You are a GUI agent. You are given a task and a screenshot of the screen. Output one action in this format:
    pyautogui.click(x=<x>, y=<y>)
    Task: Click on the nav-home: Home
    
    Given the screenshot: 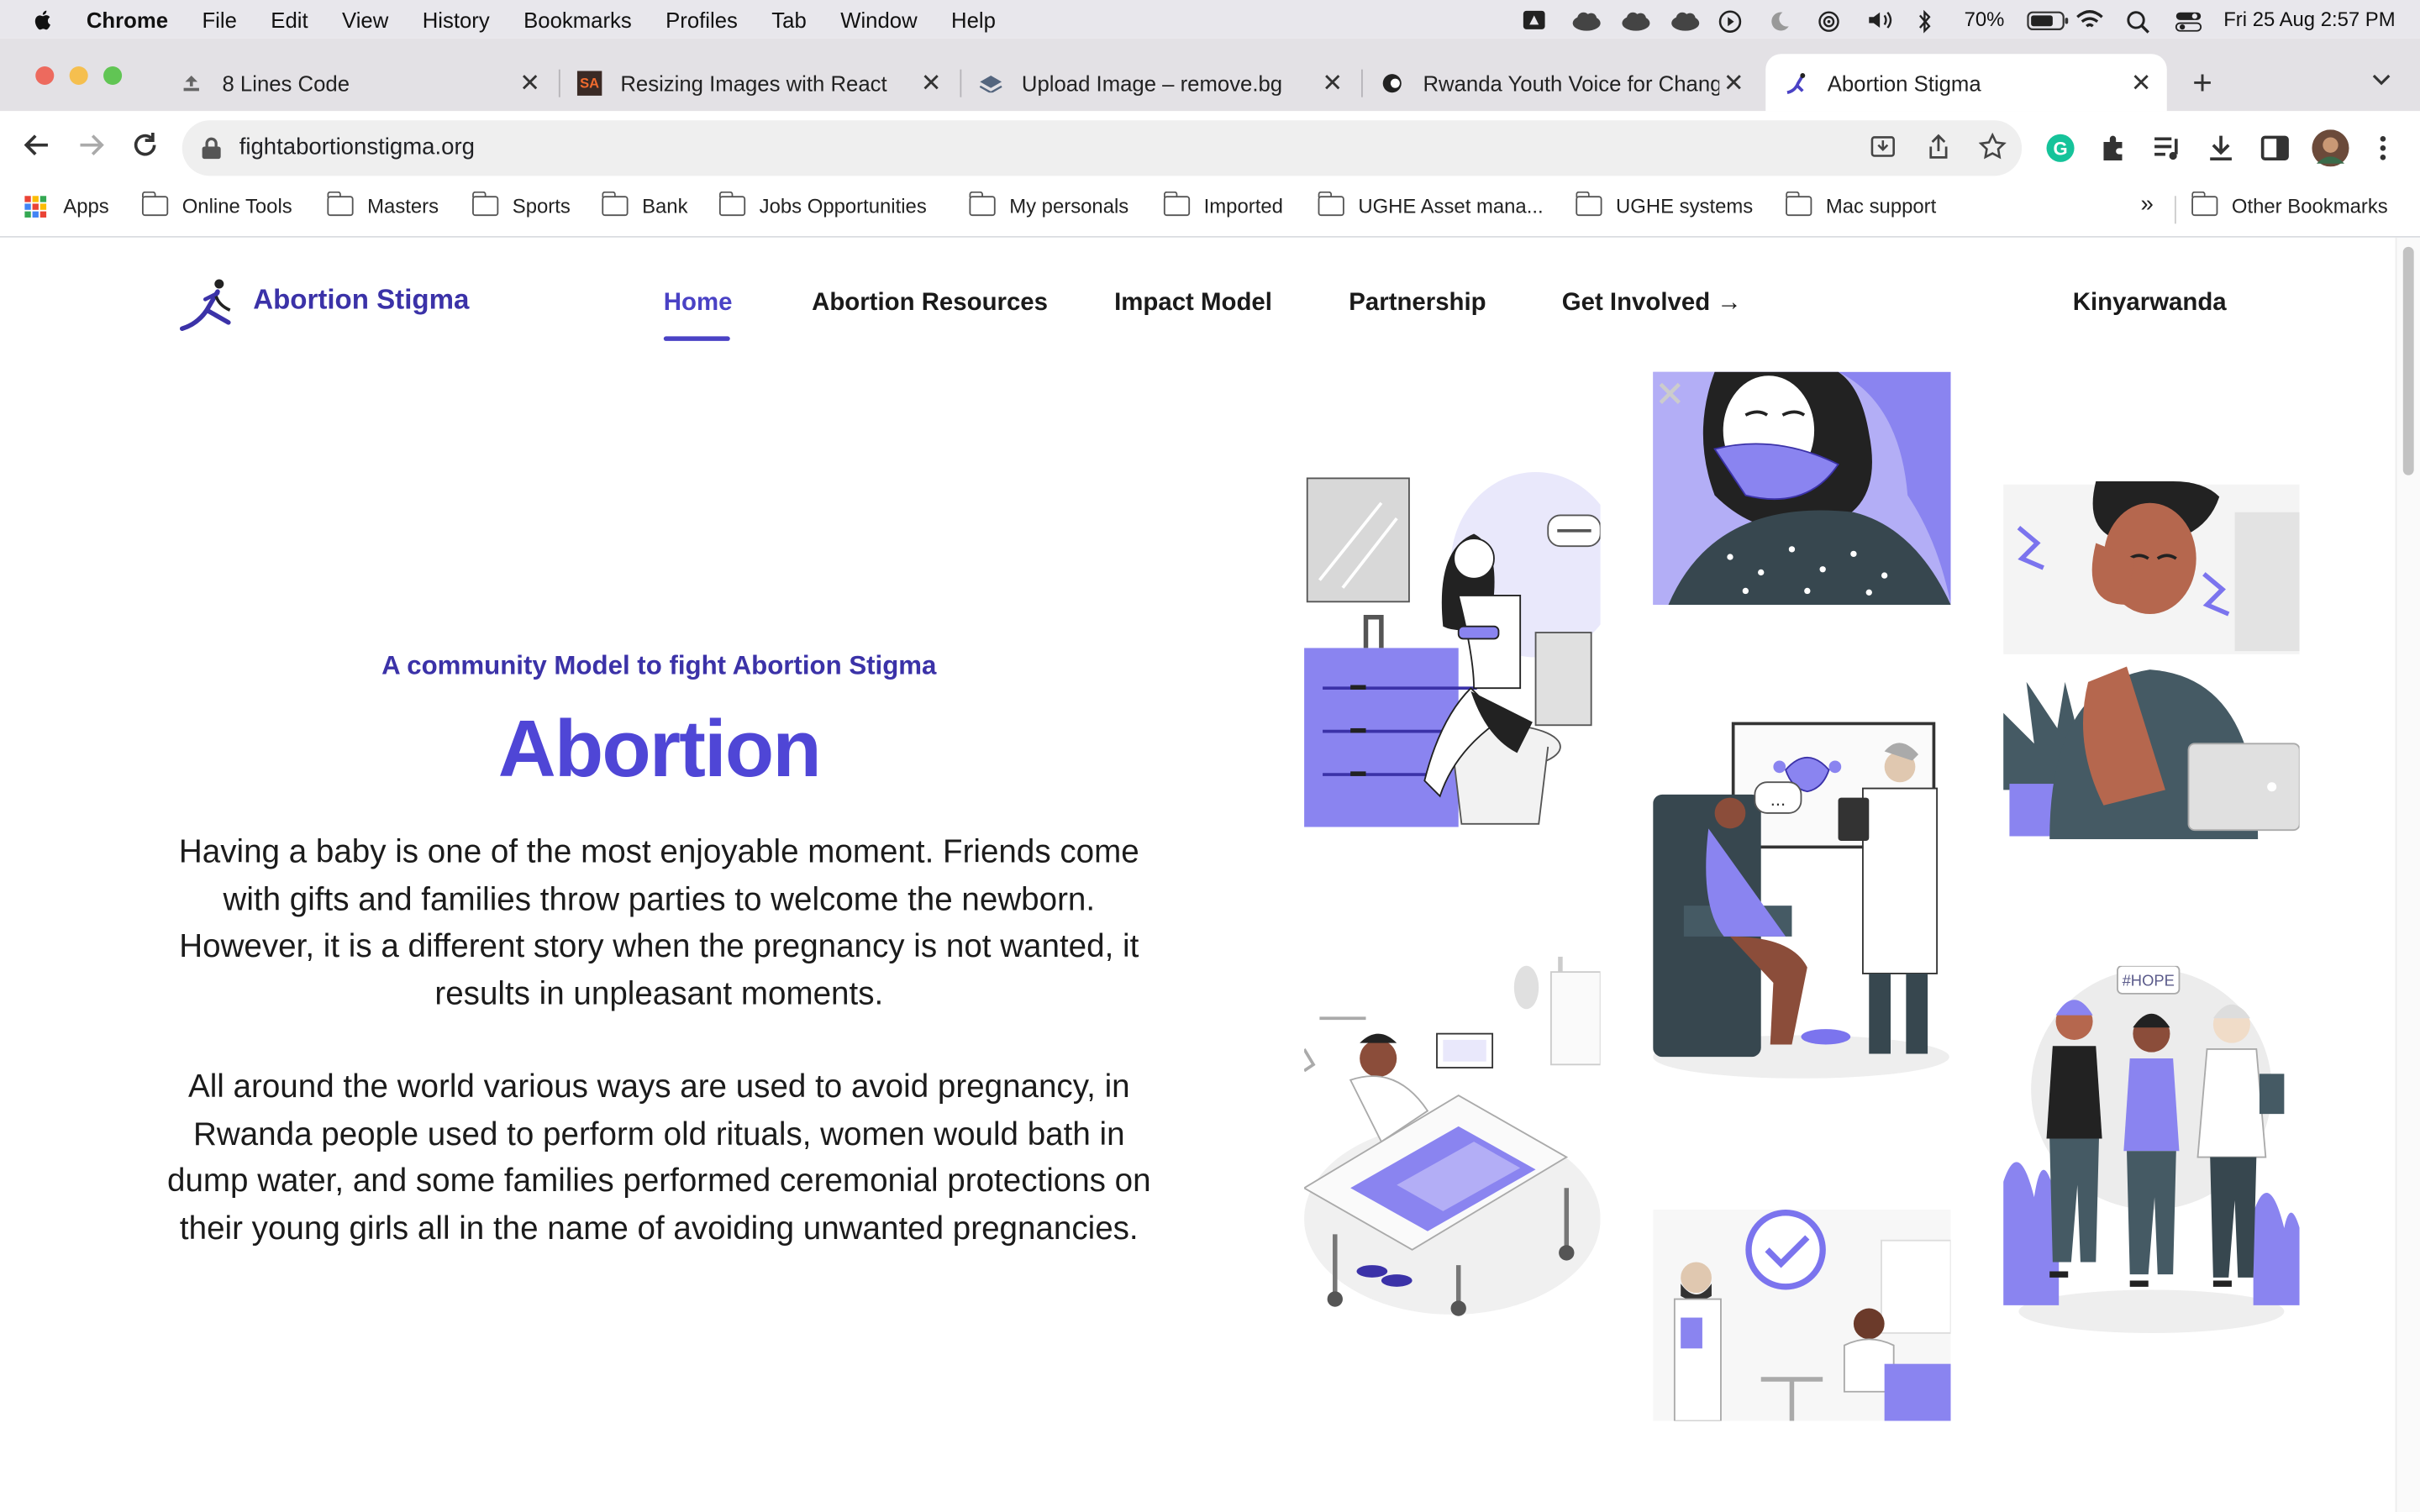 What is the action you would take?
    pyautogui.click(x=698, y=304)
    